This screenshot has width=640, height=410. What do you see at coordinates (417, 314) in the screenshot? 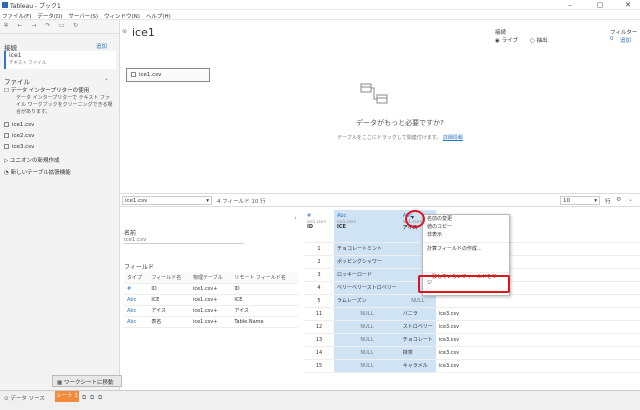
I see `grid-cell: バニラ` at bounding box center [417, 314].